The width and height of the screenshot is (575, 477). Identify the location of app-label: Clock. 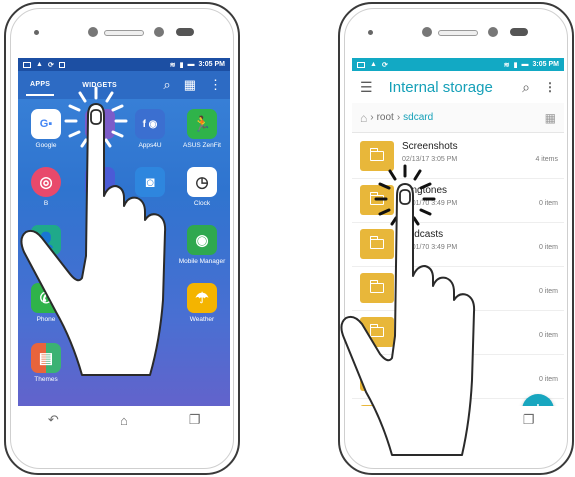
(202, 203).